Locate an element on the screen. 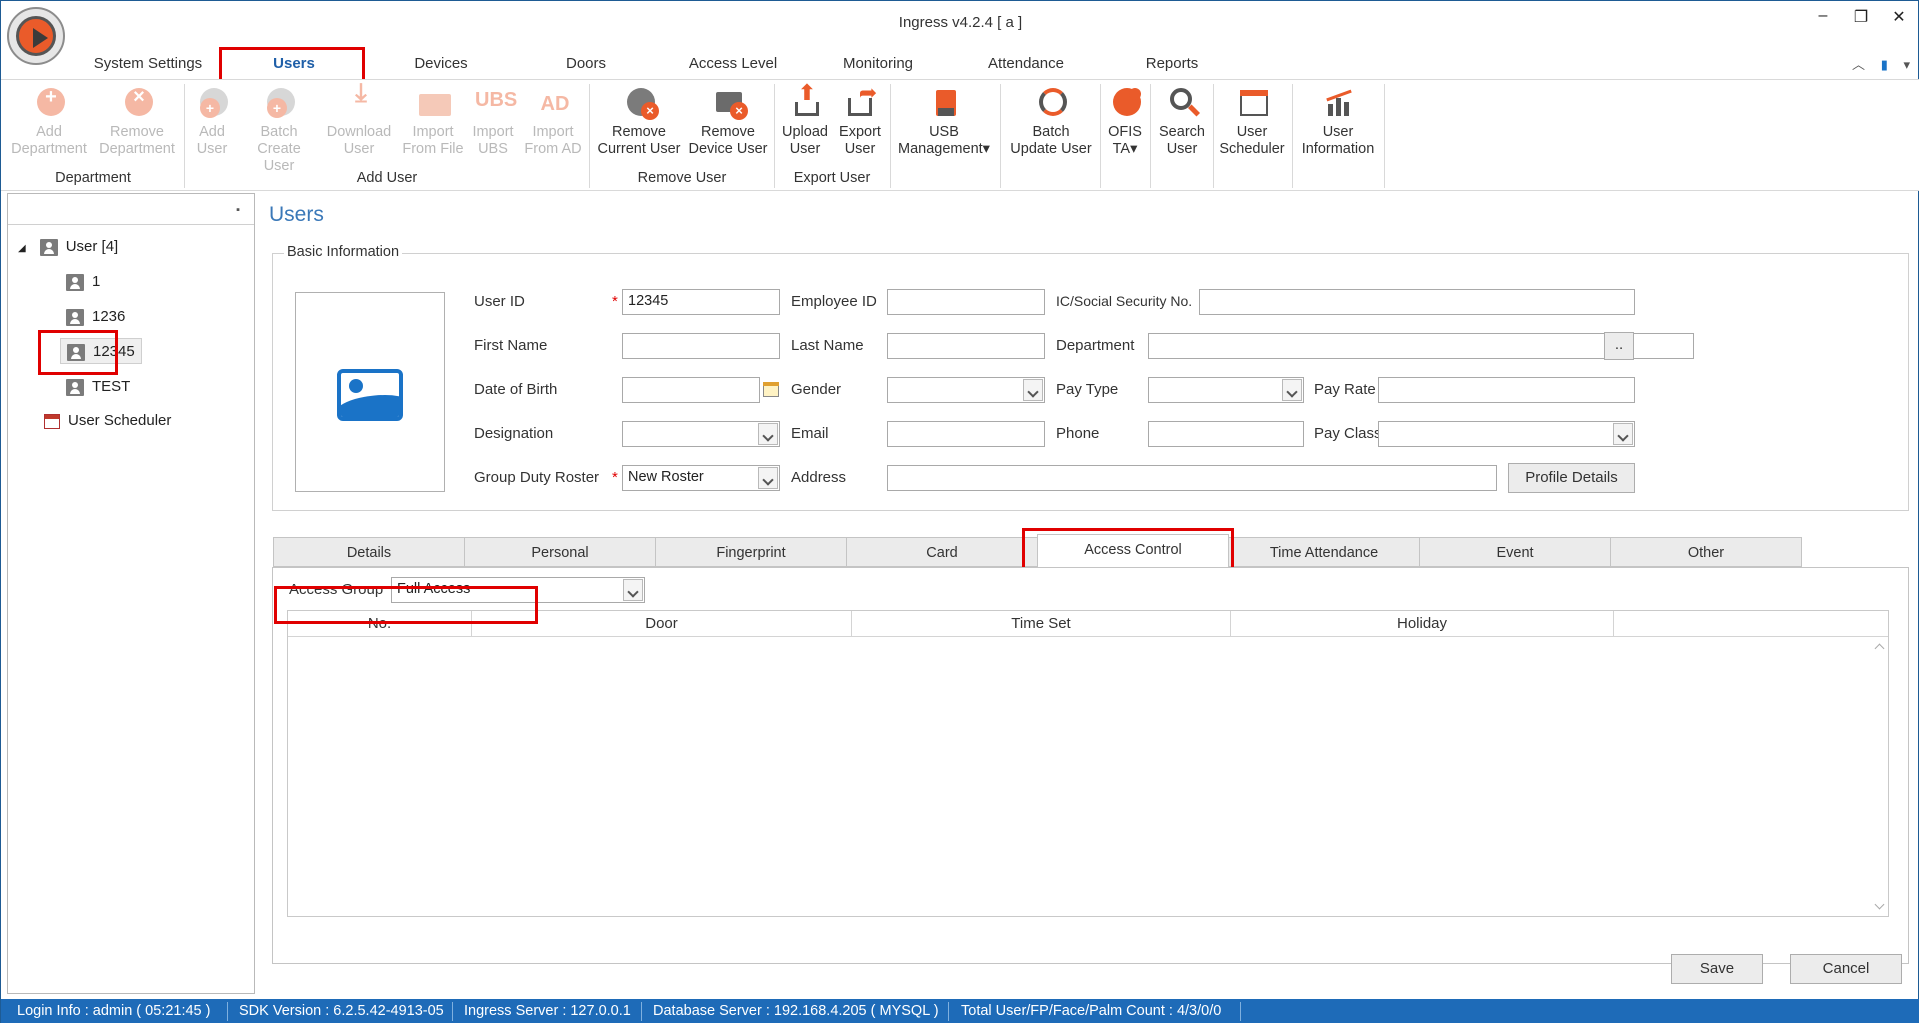 This screenshot has width=1919, height=1023. ubs-icon: UBS is located at coordinates (496, 100).